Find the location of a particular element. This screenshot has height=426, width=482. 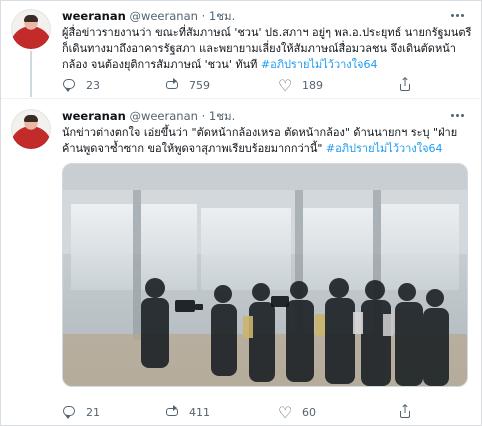

thread-line is located at coordinates (31, 74).